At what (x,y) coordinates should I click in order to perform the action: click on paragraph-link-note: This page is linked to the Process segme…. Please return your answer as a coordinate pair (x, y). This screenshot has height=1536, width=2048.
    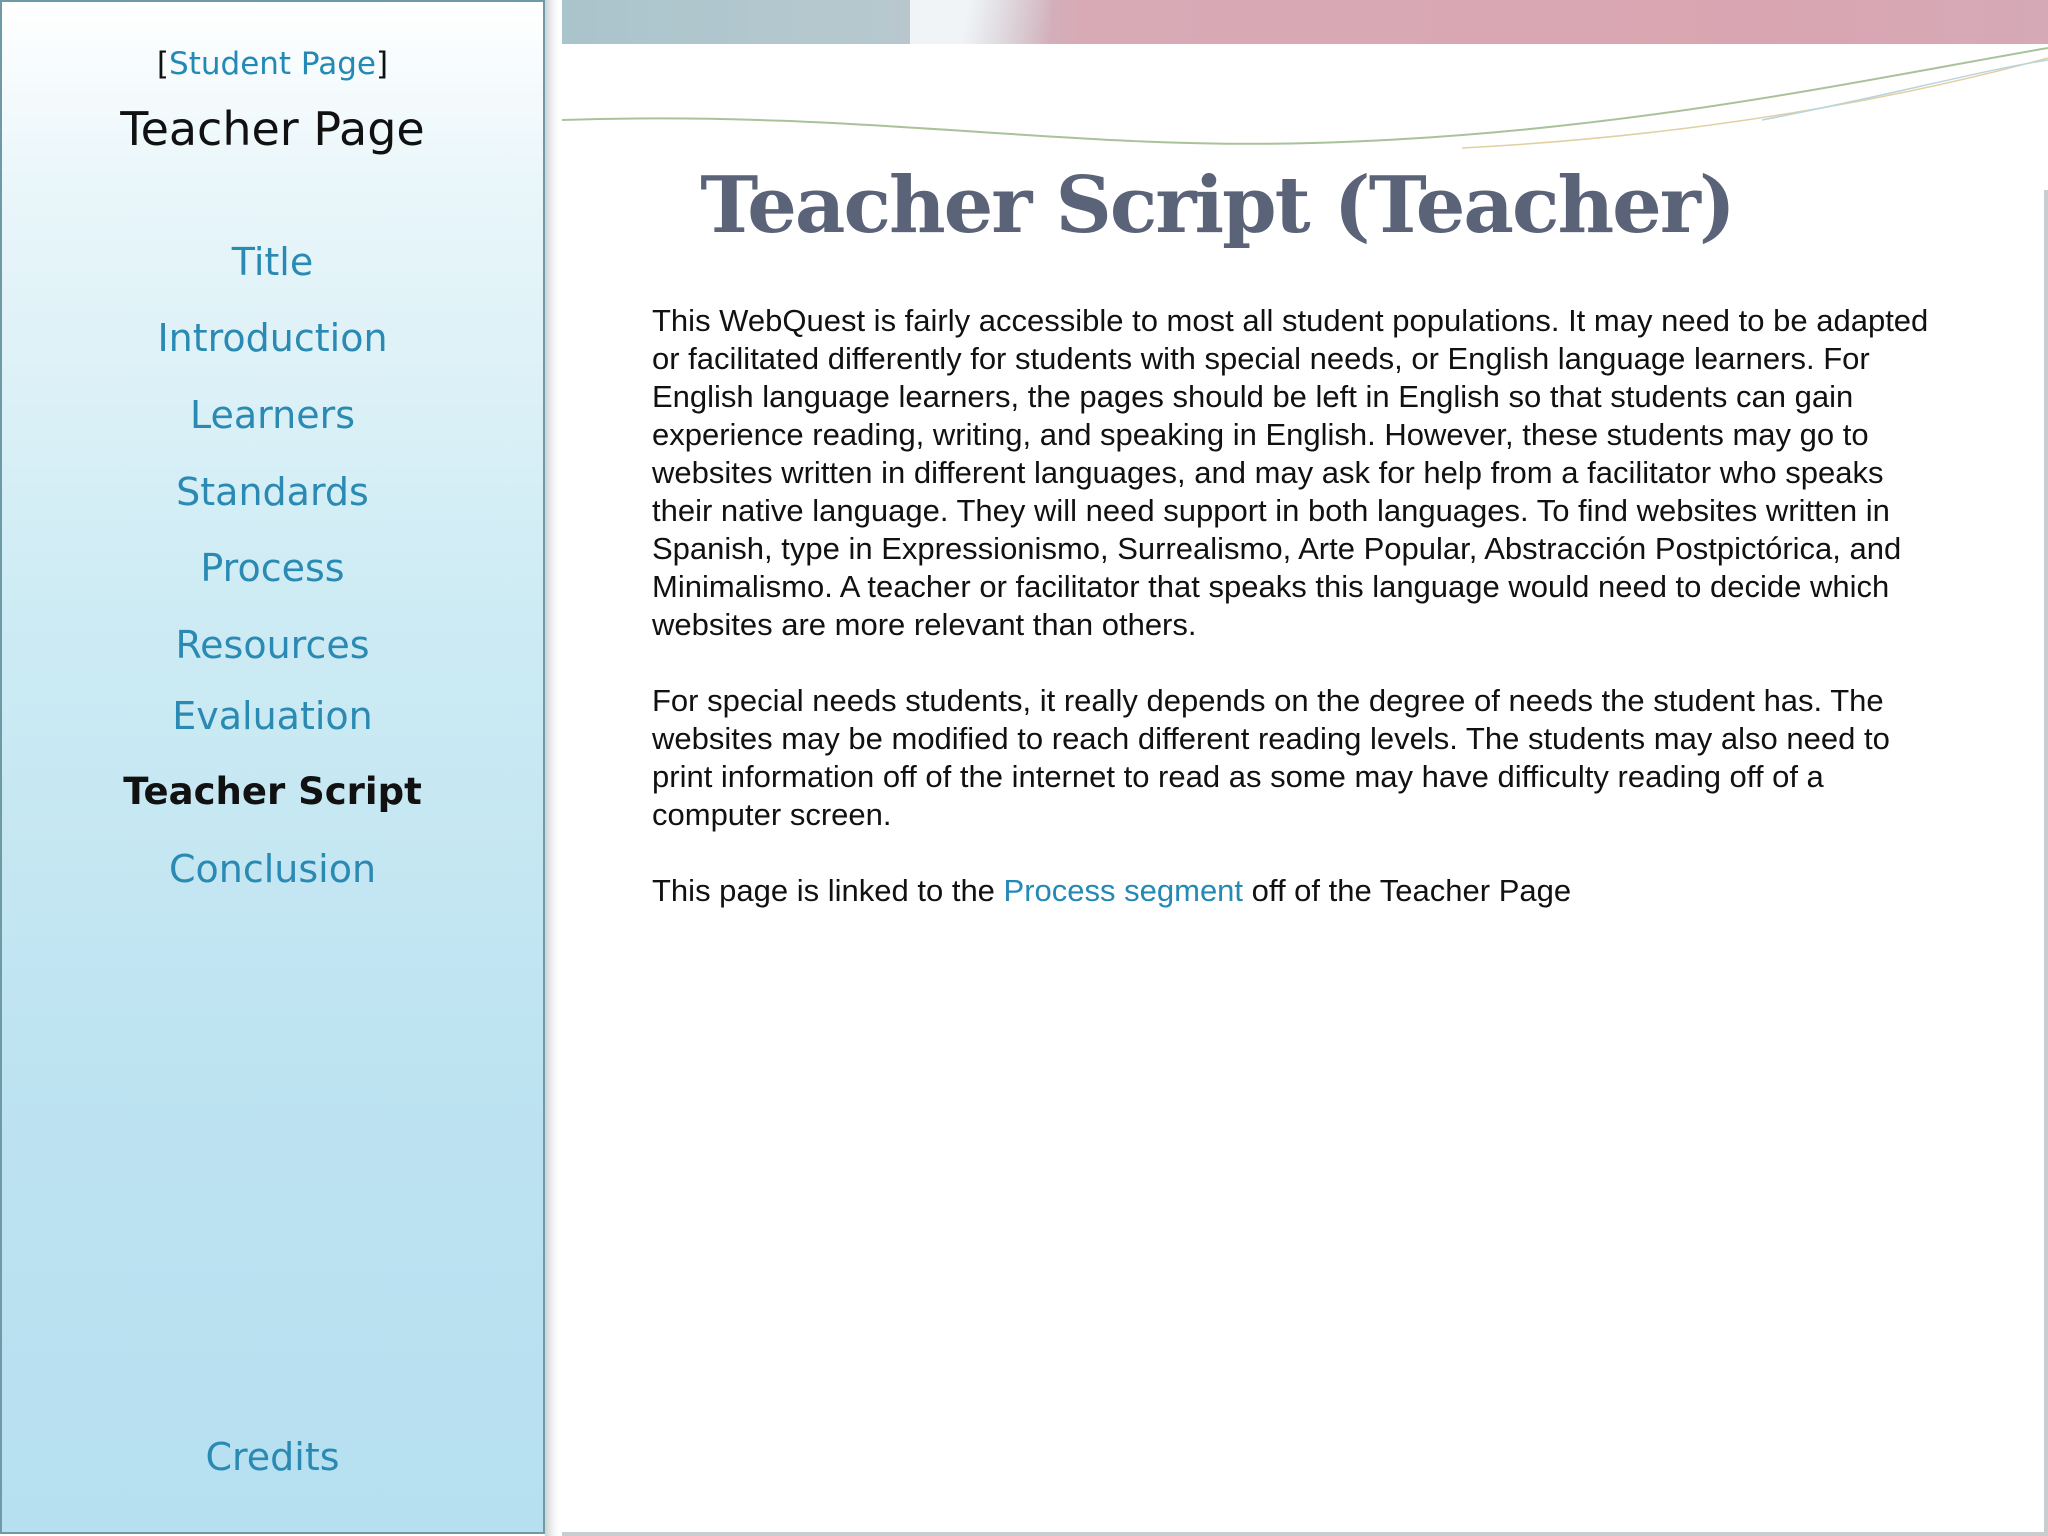
    Looking at the image, I should click on (1292, 891).